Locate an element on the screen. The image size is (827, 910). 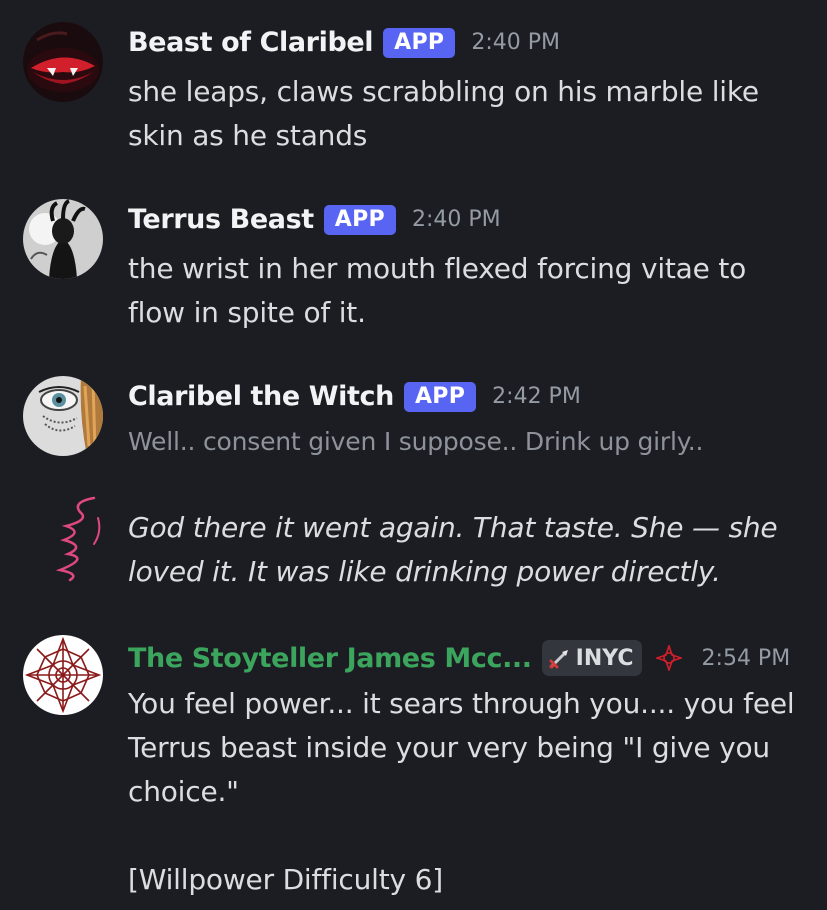
message-header: Beast of Claribel APP 2:40 PM is located at coordinates (344, 42).